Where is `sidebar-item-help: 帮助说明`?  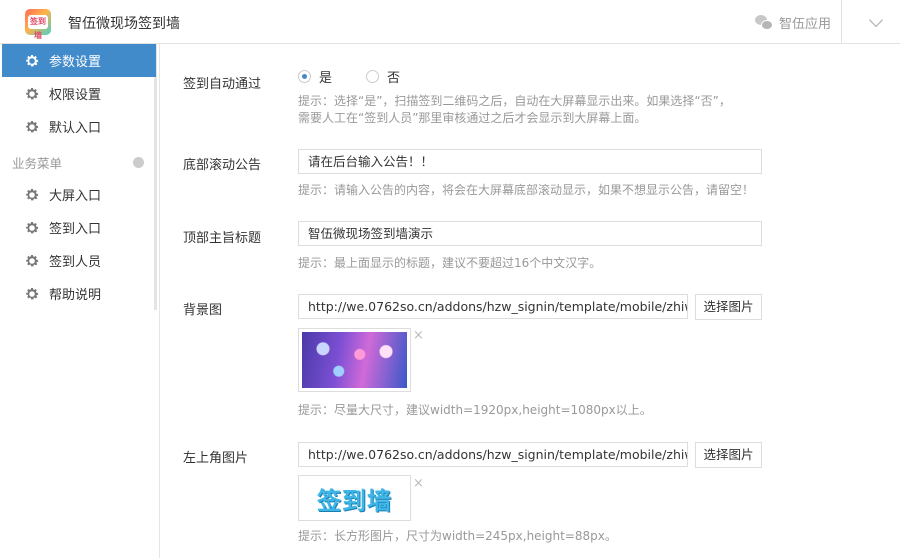
sidebar-item-help: 帮助说明 is located at coordinates (79, 293).